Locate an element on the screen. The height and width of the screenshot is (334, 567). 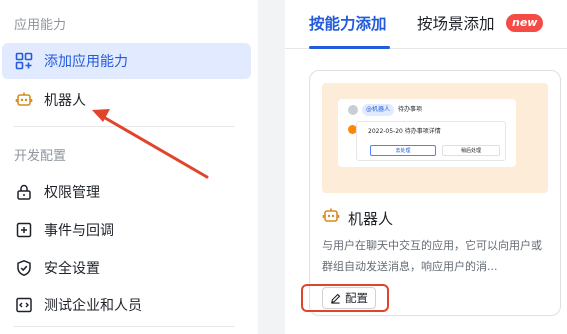
sidebar-item-security: 安全设置 is located at coordinates (126, 268).